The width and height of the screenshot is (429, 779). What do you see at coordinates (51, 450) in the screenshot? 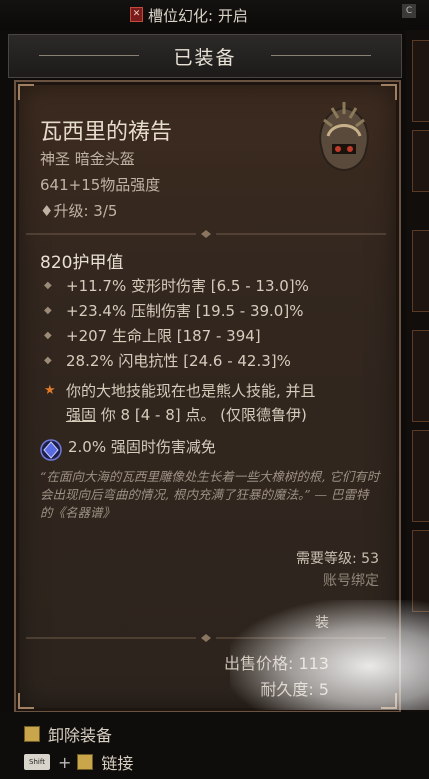
I see `gem-socket-icon` at bounding box center [51, 450].